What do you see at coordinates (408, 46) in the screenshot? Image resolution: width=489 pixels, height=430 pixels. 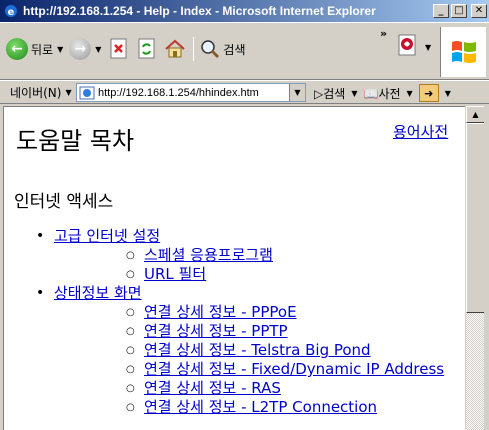 I see `pdf-icon` at bounding box center [408, 46].